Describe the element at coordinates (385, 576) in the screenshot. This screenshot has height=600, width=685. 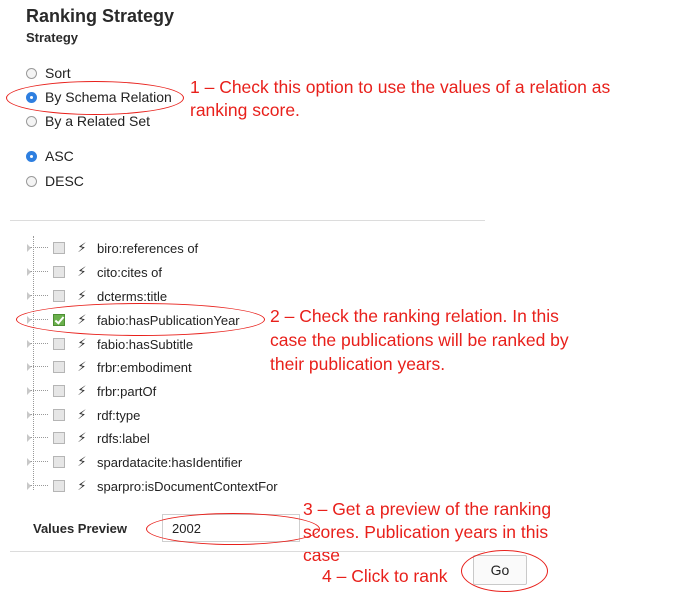
I see `annotation-4: 4 – Click to rank` at that location.